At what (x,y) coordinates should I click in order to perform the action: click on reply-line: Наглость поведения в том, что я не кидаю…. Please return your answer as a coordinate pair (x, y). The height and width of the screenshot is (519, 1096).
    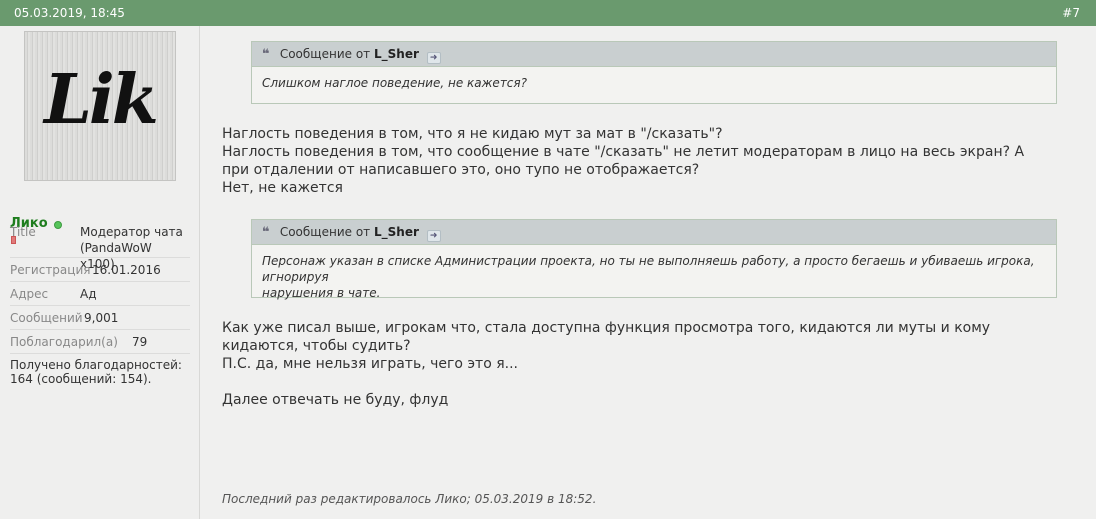
    Looking at the image, I should click on (472, 134).